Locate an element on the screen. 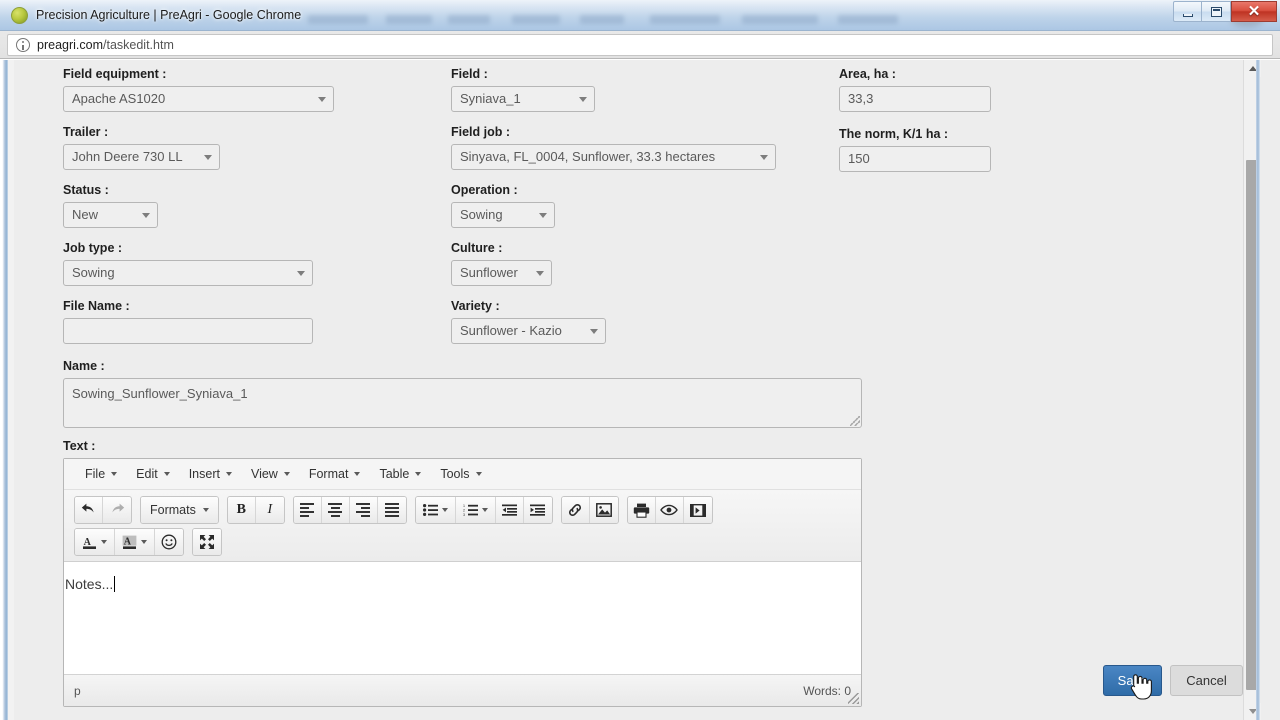 The image size is (1280, 720). cancel-button-label: Cancel is located at coordinates (1206, 680).